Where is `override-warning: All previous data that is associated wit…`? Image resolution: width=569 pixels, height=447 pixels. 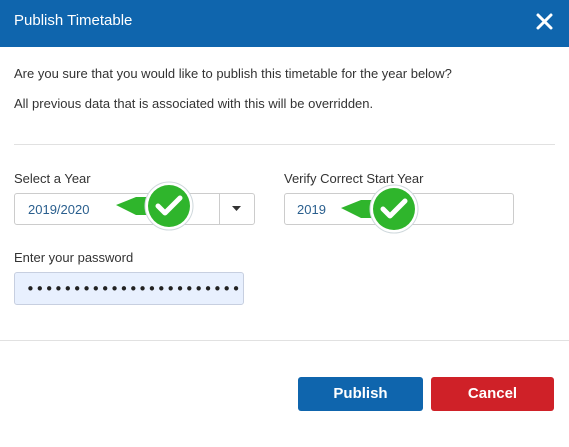 override-warning: All previous data that is associated wit… is located at coordinates (194, 103).